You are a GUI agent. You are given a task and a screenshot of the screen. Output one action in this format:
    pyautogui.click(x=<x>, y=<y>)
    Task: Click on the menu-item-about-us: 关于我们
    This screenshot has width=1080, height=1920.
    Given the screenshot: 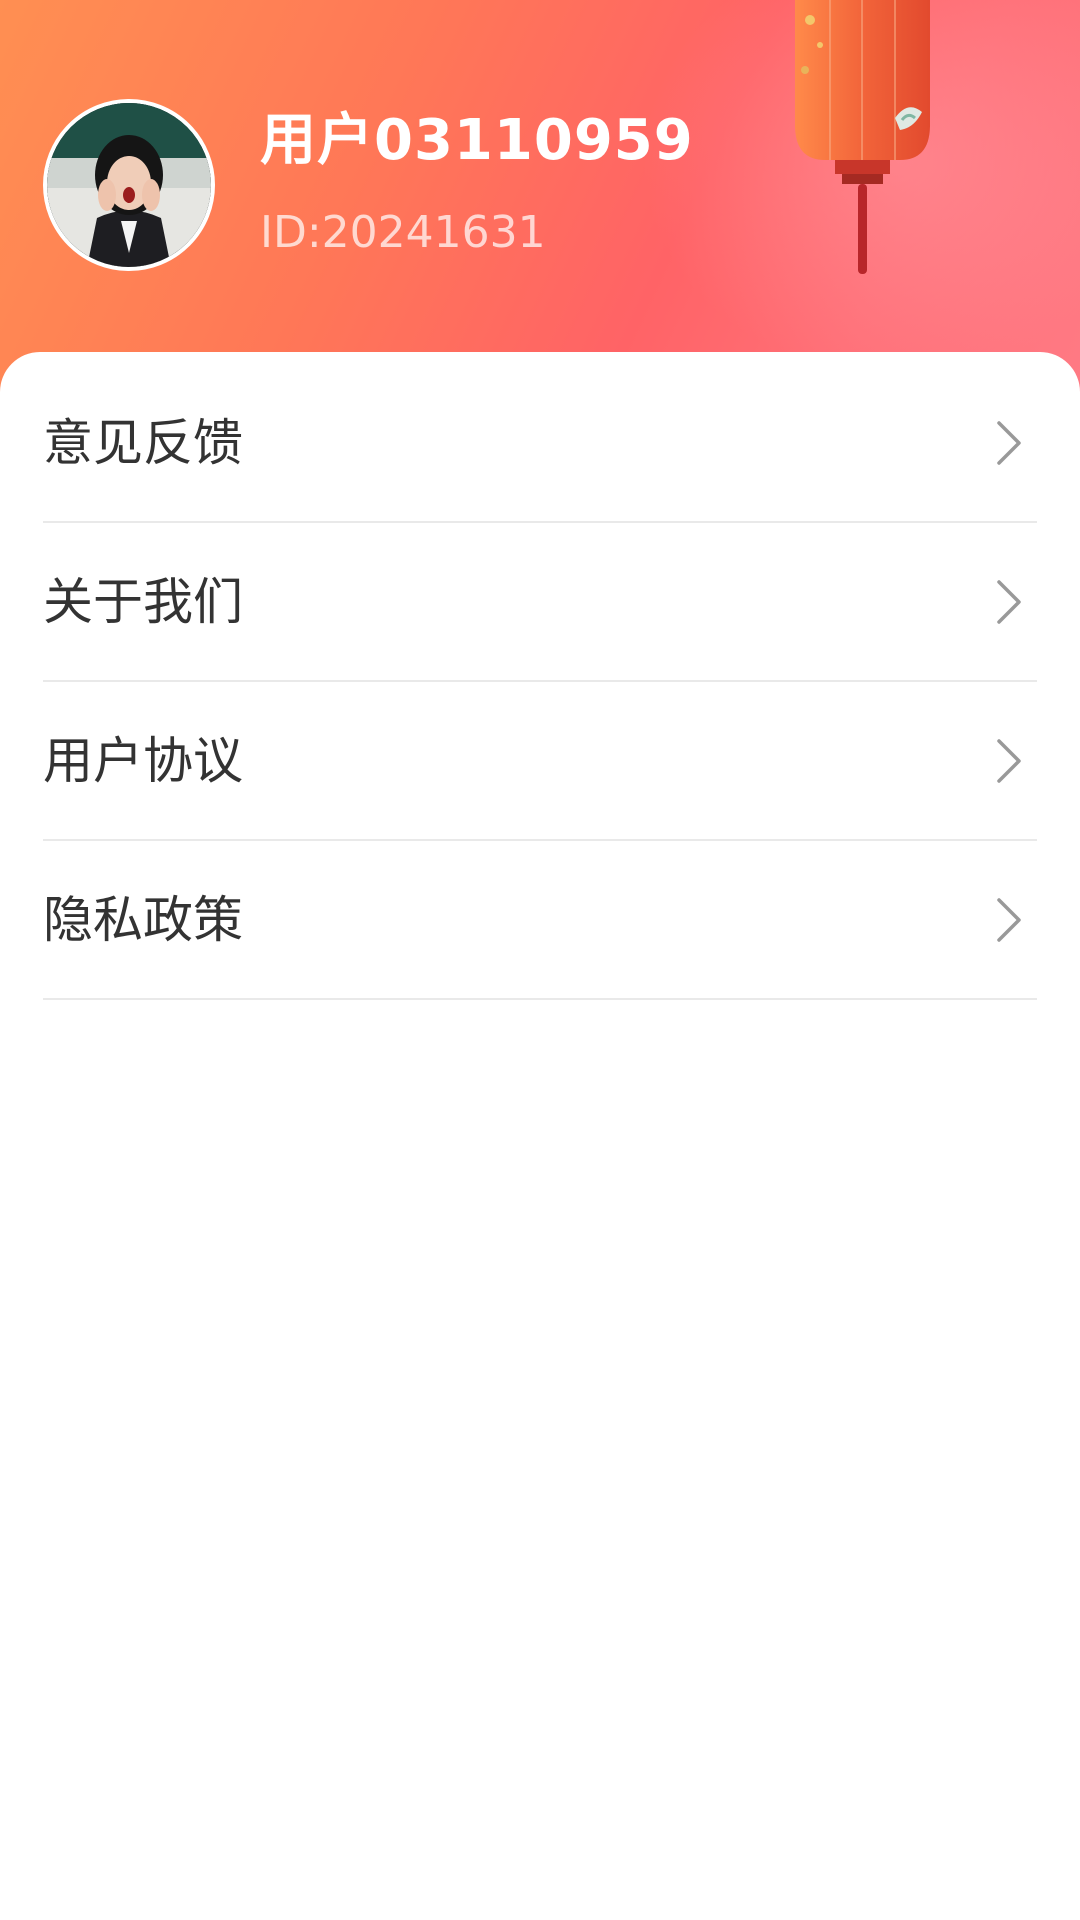 What is the action you would take?
    pyautogui.click(x=540, y=602)
    